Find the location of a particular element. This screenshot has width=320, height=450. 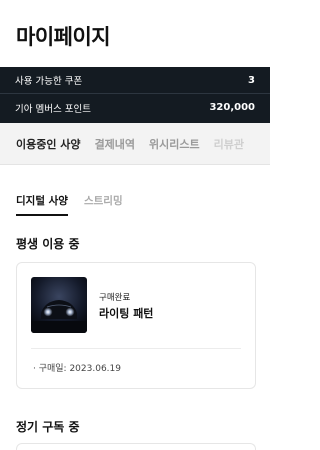

points-value: 320,000 is located at coordinates (232, 107).